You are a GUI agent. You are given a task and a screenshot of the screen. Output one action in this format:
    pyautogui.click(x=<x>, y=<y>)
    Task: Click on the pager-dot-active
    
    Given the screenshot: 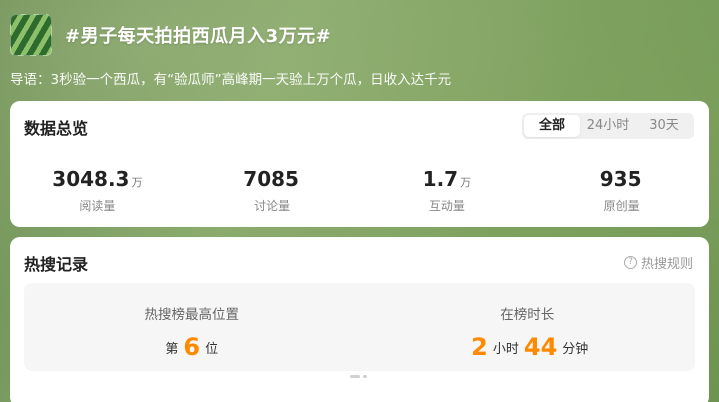 What is the action you would take?
    pyautogui.click(x=355, y=376)
    